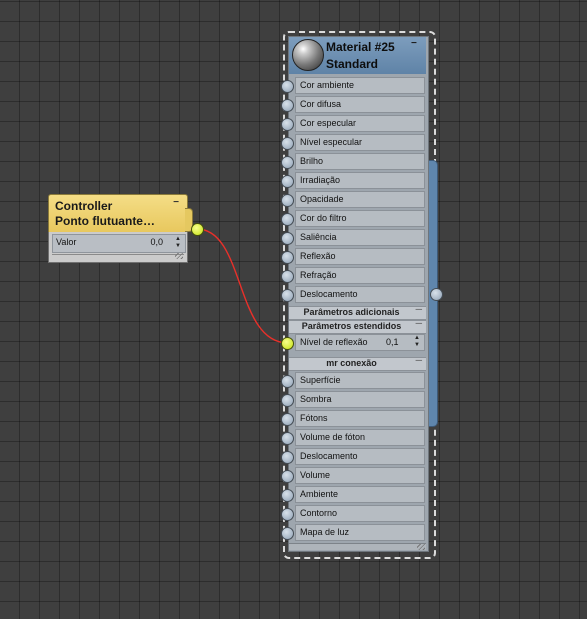  What do you see at coordinates (316, 399) in the screenshot?
I see `slot-label: Sombra` at bounding box center [316, 399].